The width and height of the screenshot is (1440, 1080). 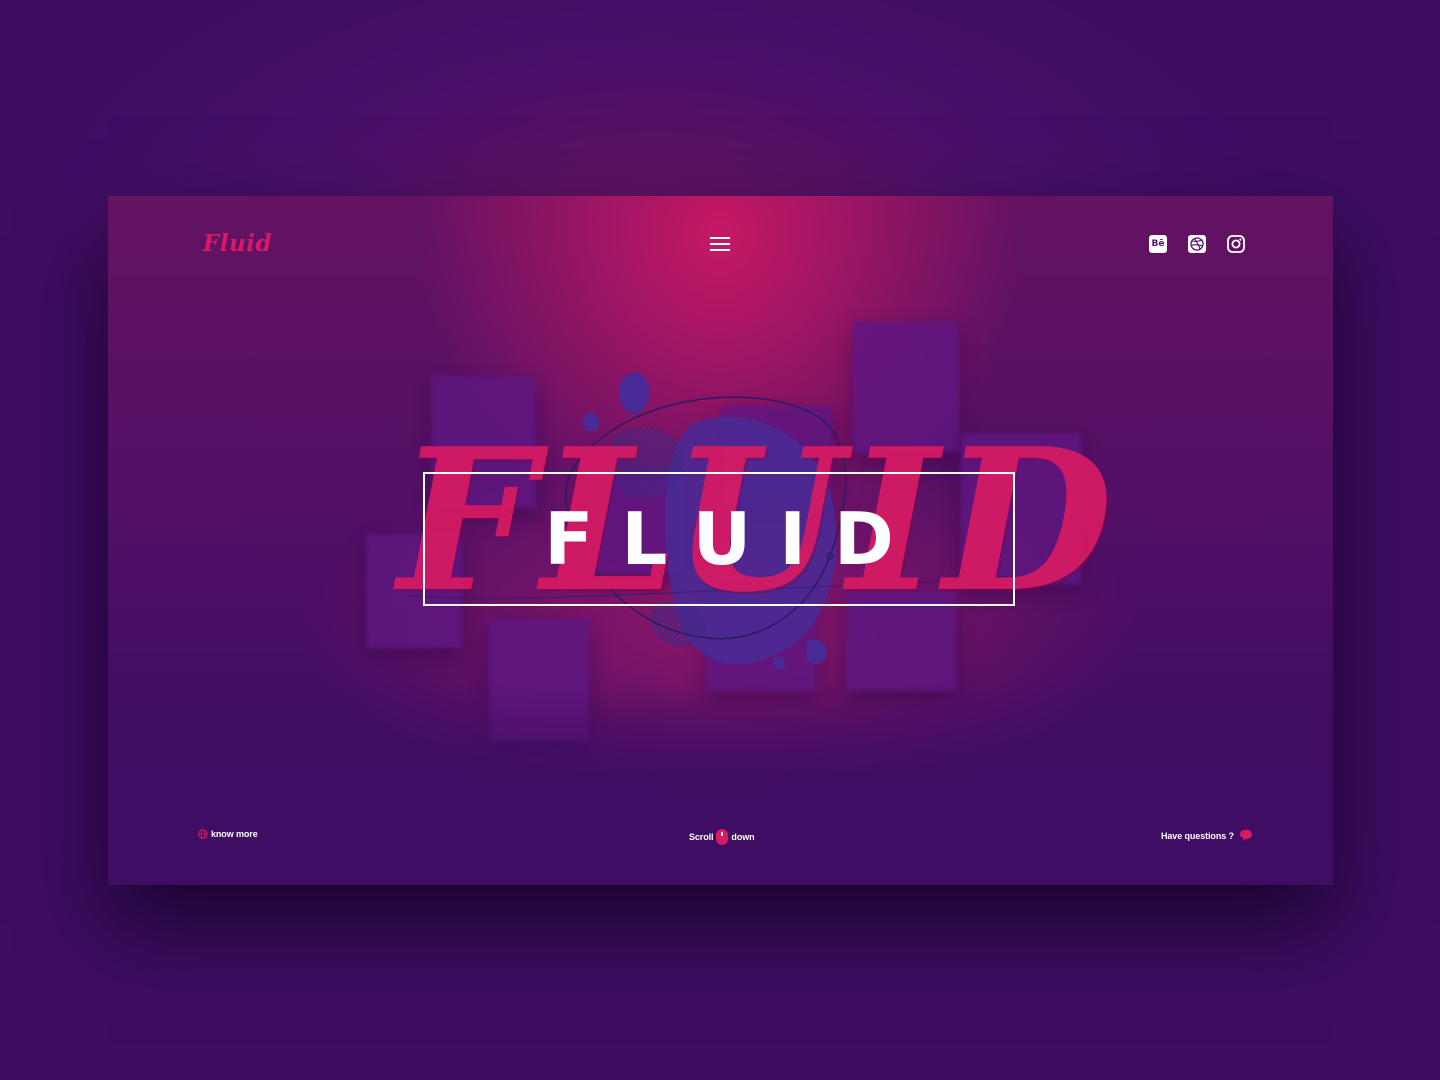 I want to click on down-label: down, so click(x=743, y=837).